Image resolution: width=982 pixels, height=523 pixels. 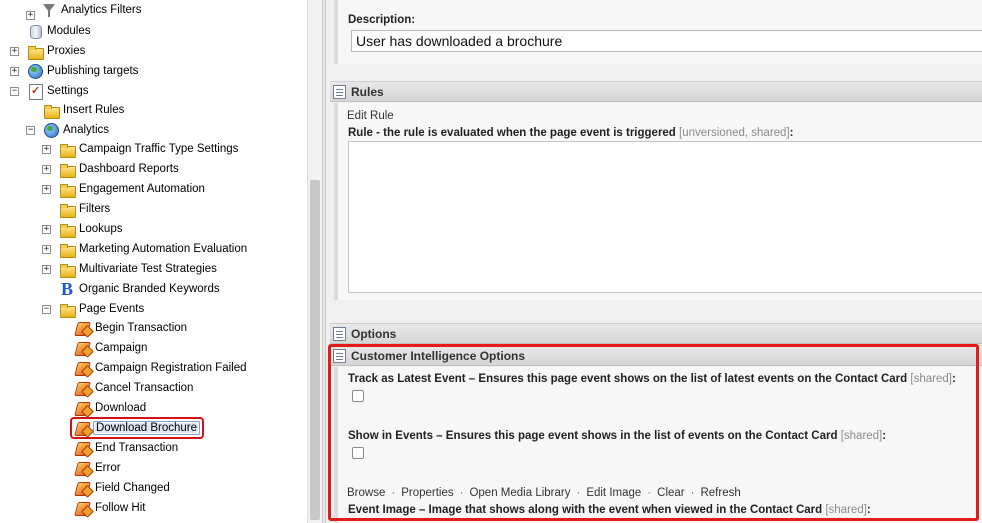 I want to click on tree-item-marketing-automation-evaluation: + Marketing Automation Evaluation, so click(x=145, y=249).